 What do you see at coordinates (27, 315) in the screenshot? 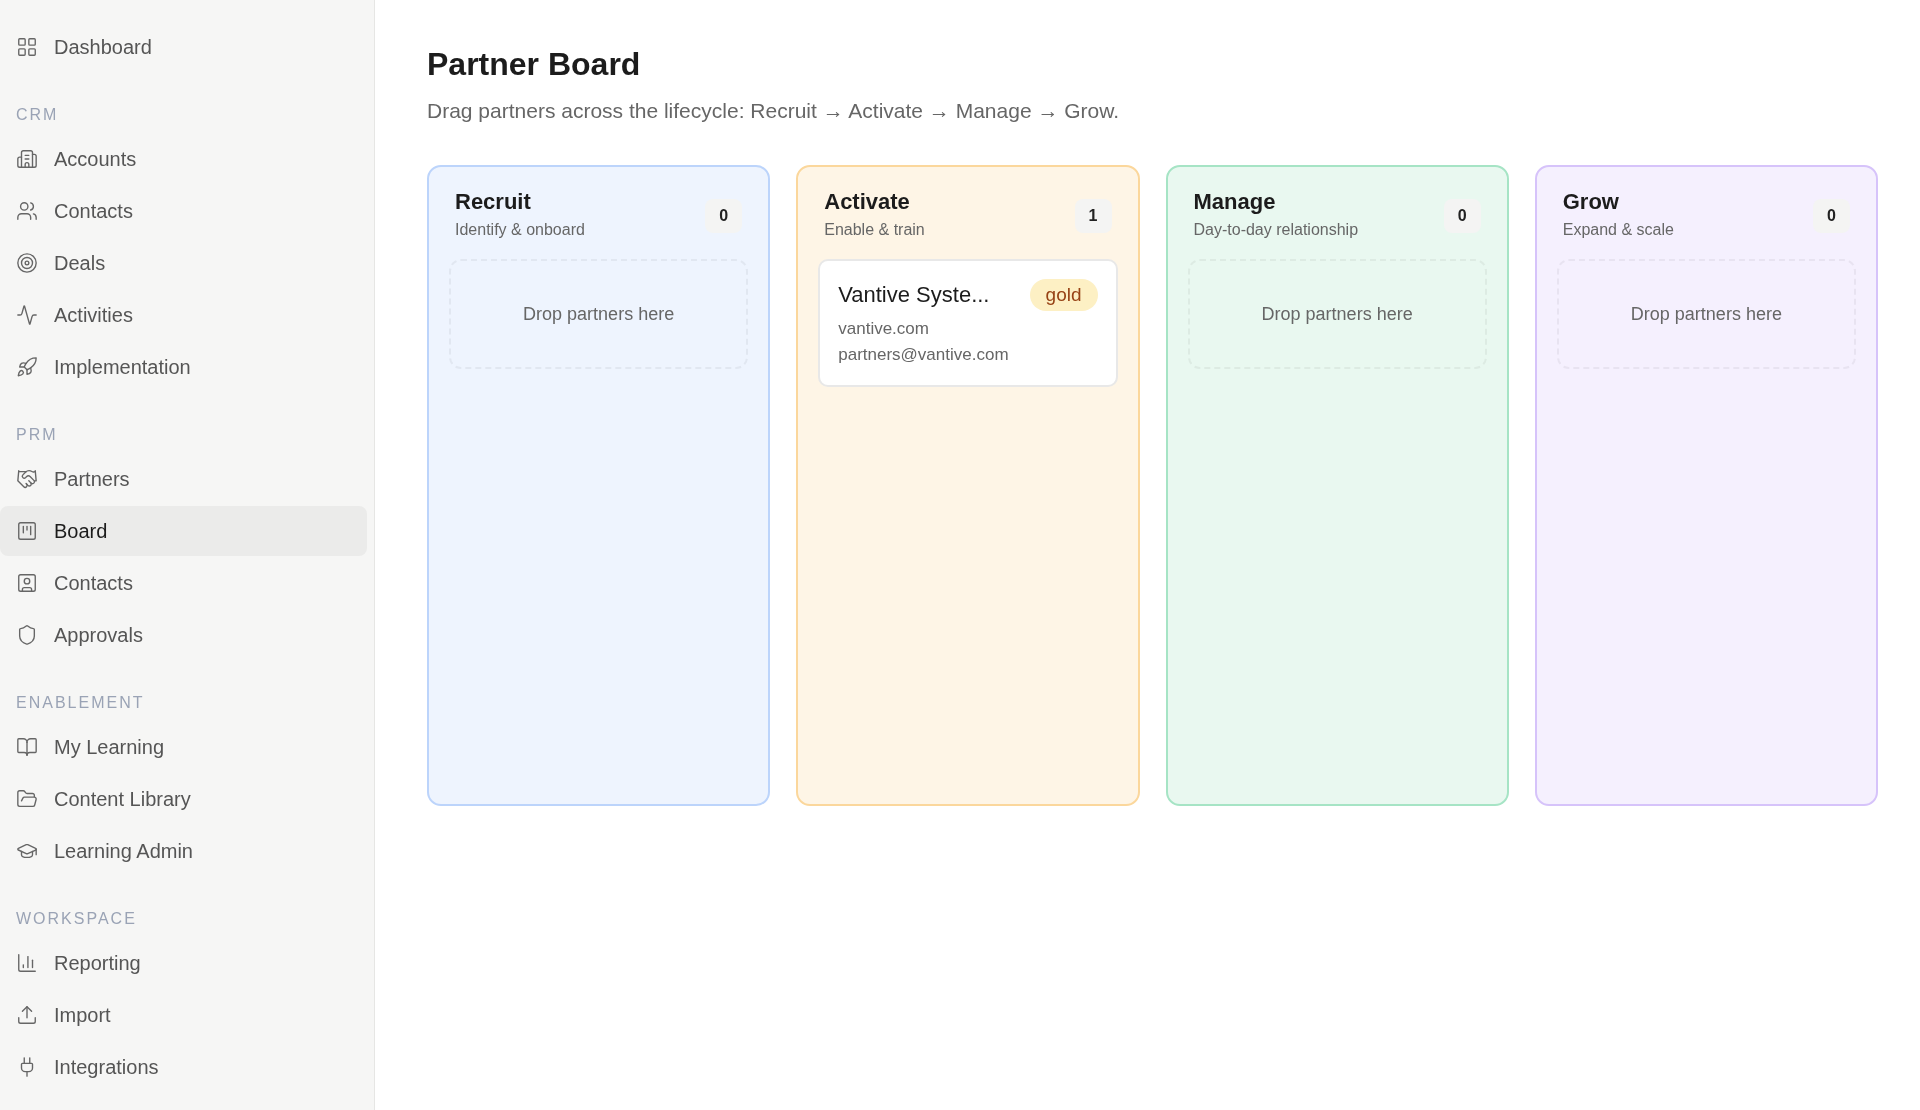
I see `pulse-icon` at bounding box center [27, 315].